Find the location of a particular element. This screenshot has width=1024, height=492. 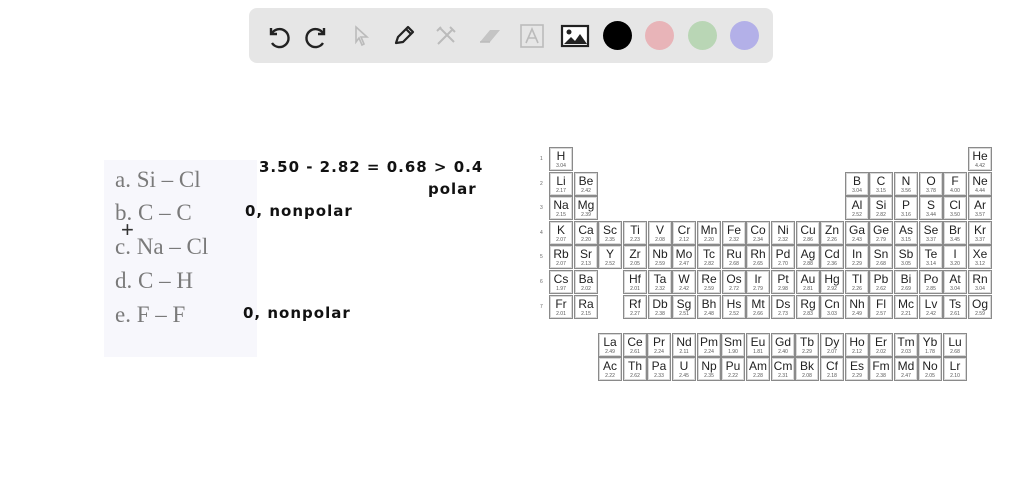

element-k: K 2.07 is located at coordinates (561, 233).